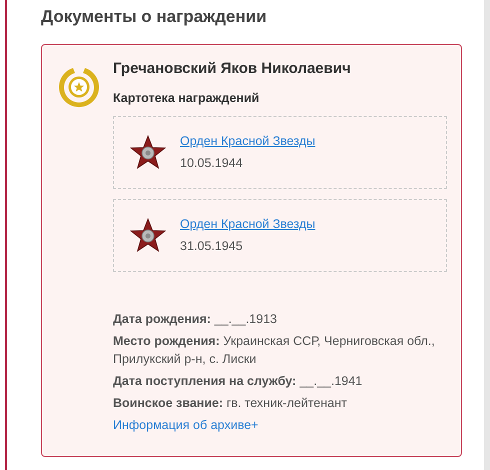  What do you see at coordinates (232, 69) in the screenshot?
I see `person-name: Гречановский Яков Николаевич` at bounding box center [232, 69].